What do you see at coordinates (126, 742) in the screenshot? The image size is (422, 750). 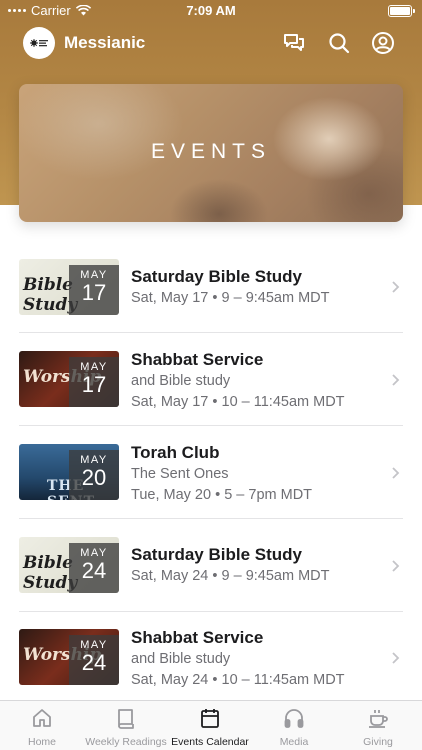 I see `tab-label: Weekly Readings` at bounding box center [126, 742].